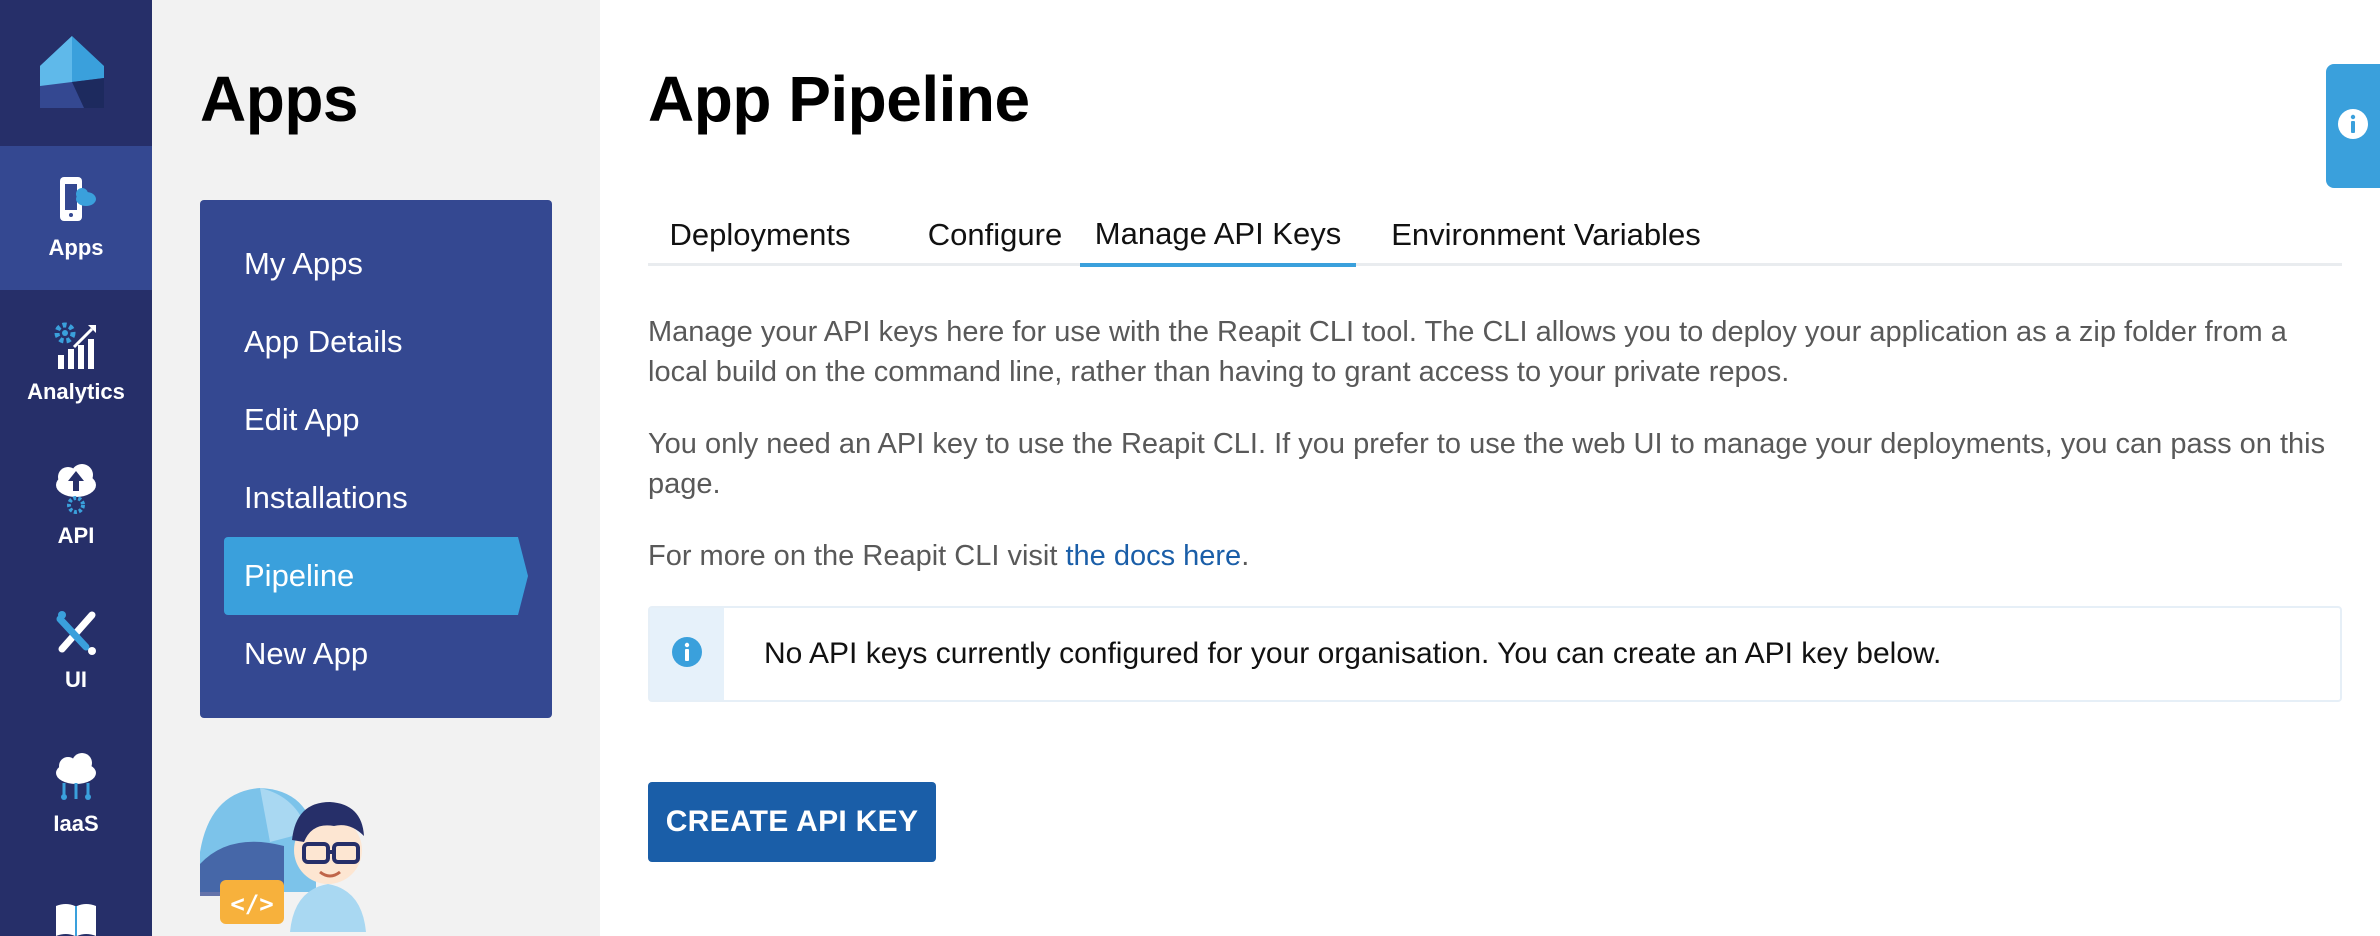  I want to click on create-api-key-button: CREATE API KEY, so click(792, 822).